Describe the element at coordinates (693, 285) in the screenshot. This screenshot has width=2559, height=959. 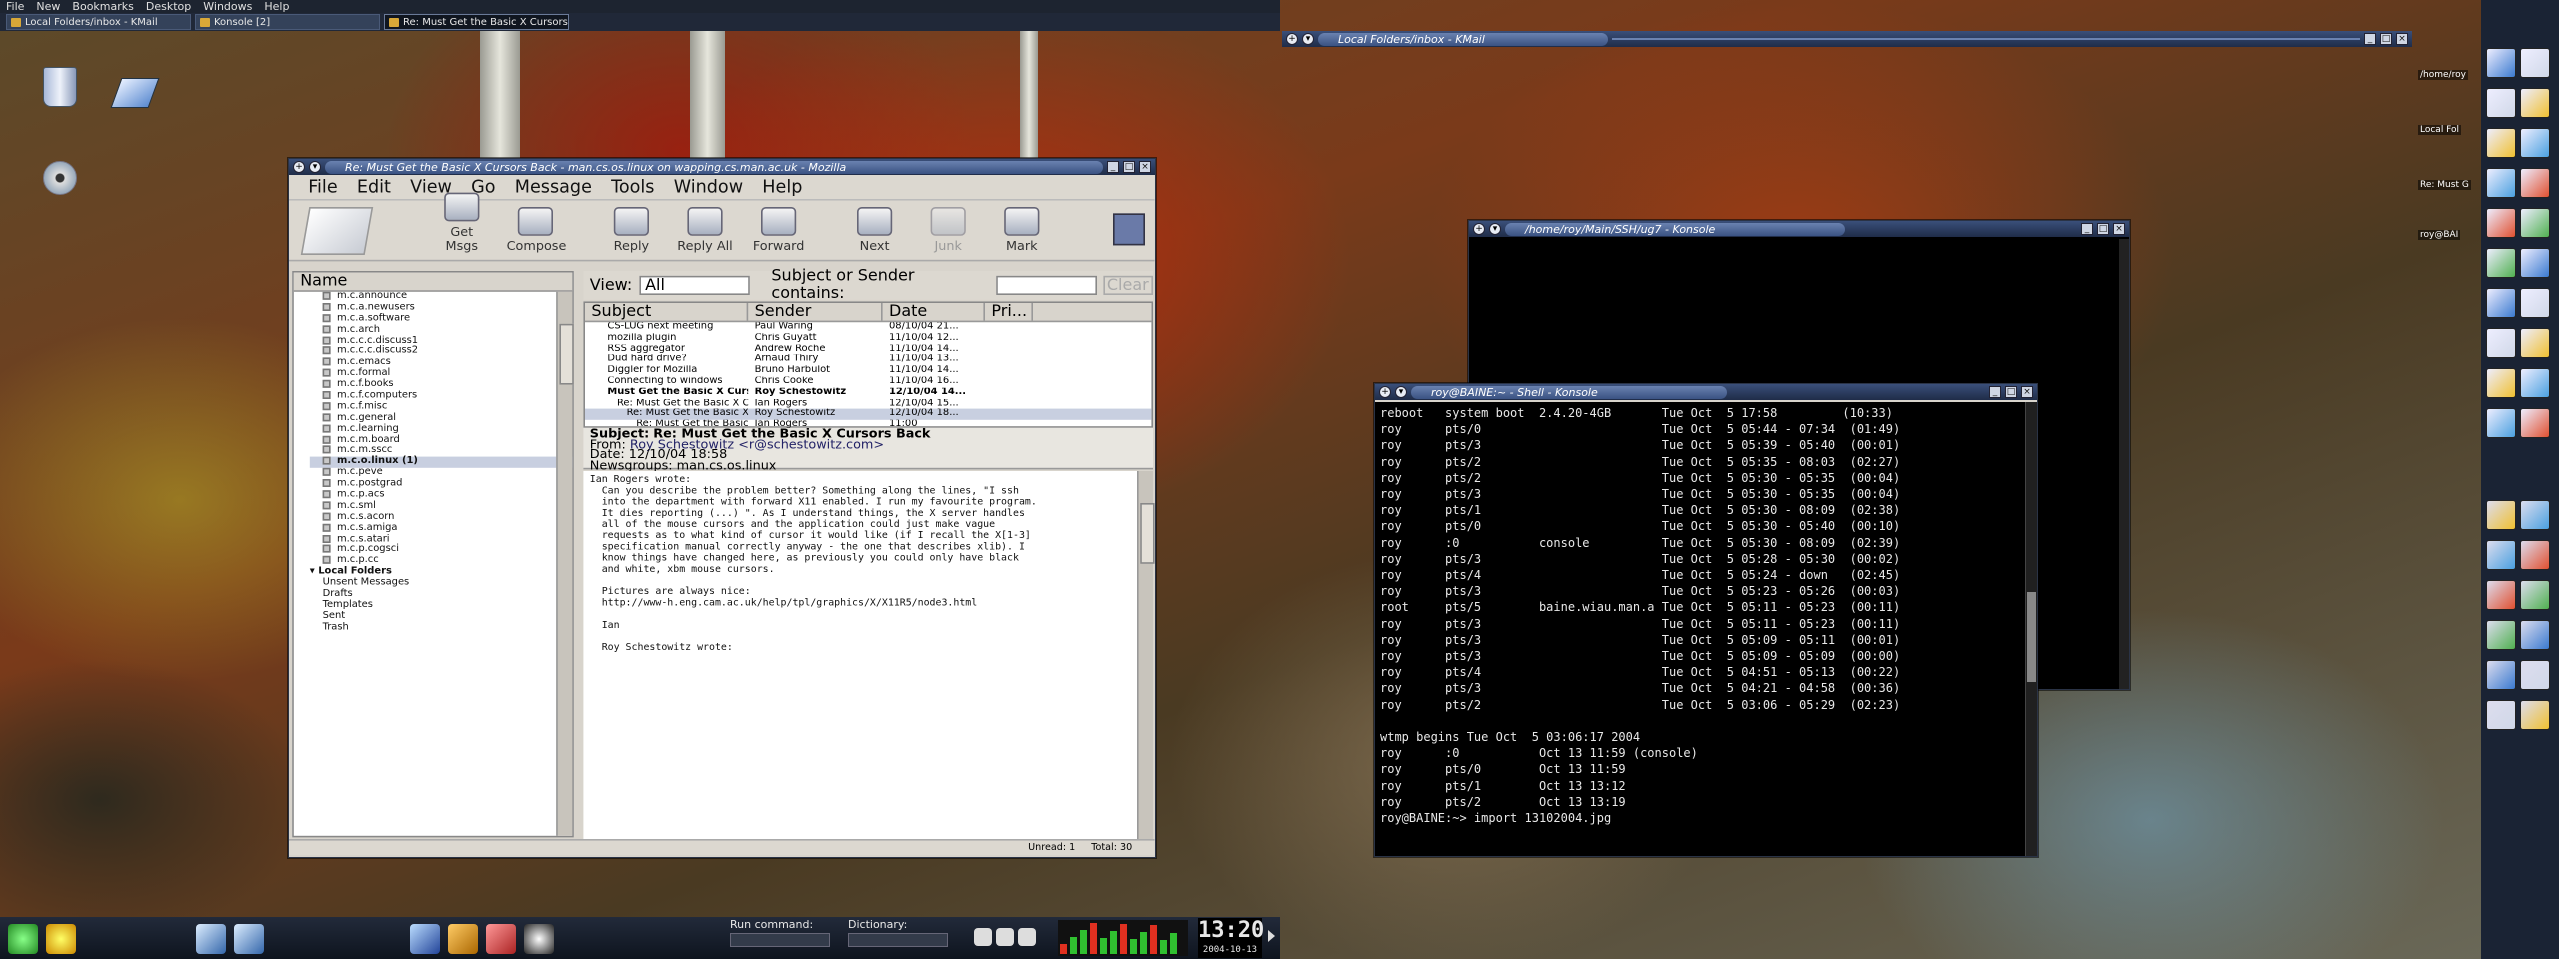
I see `view-select: All` at that location.